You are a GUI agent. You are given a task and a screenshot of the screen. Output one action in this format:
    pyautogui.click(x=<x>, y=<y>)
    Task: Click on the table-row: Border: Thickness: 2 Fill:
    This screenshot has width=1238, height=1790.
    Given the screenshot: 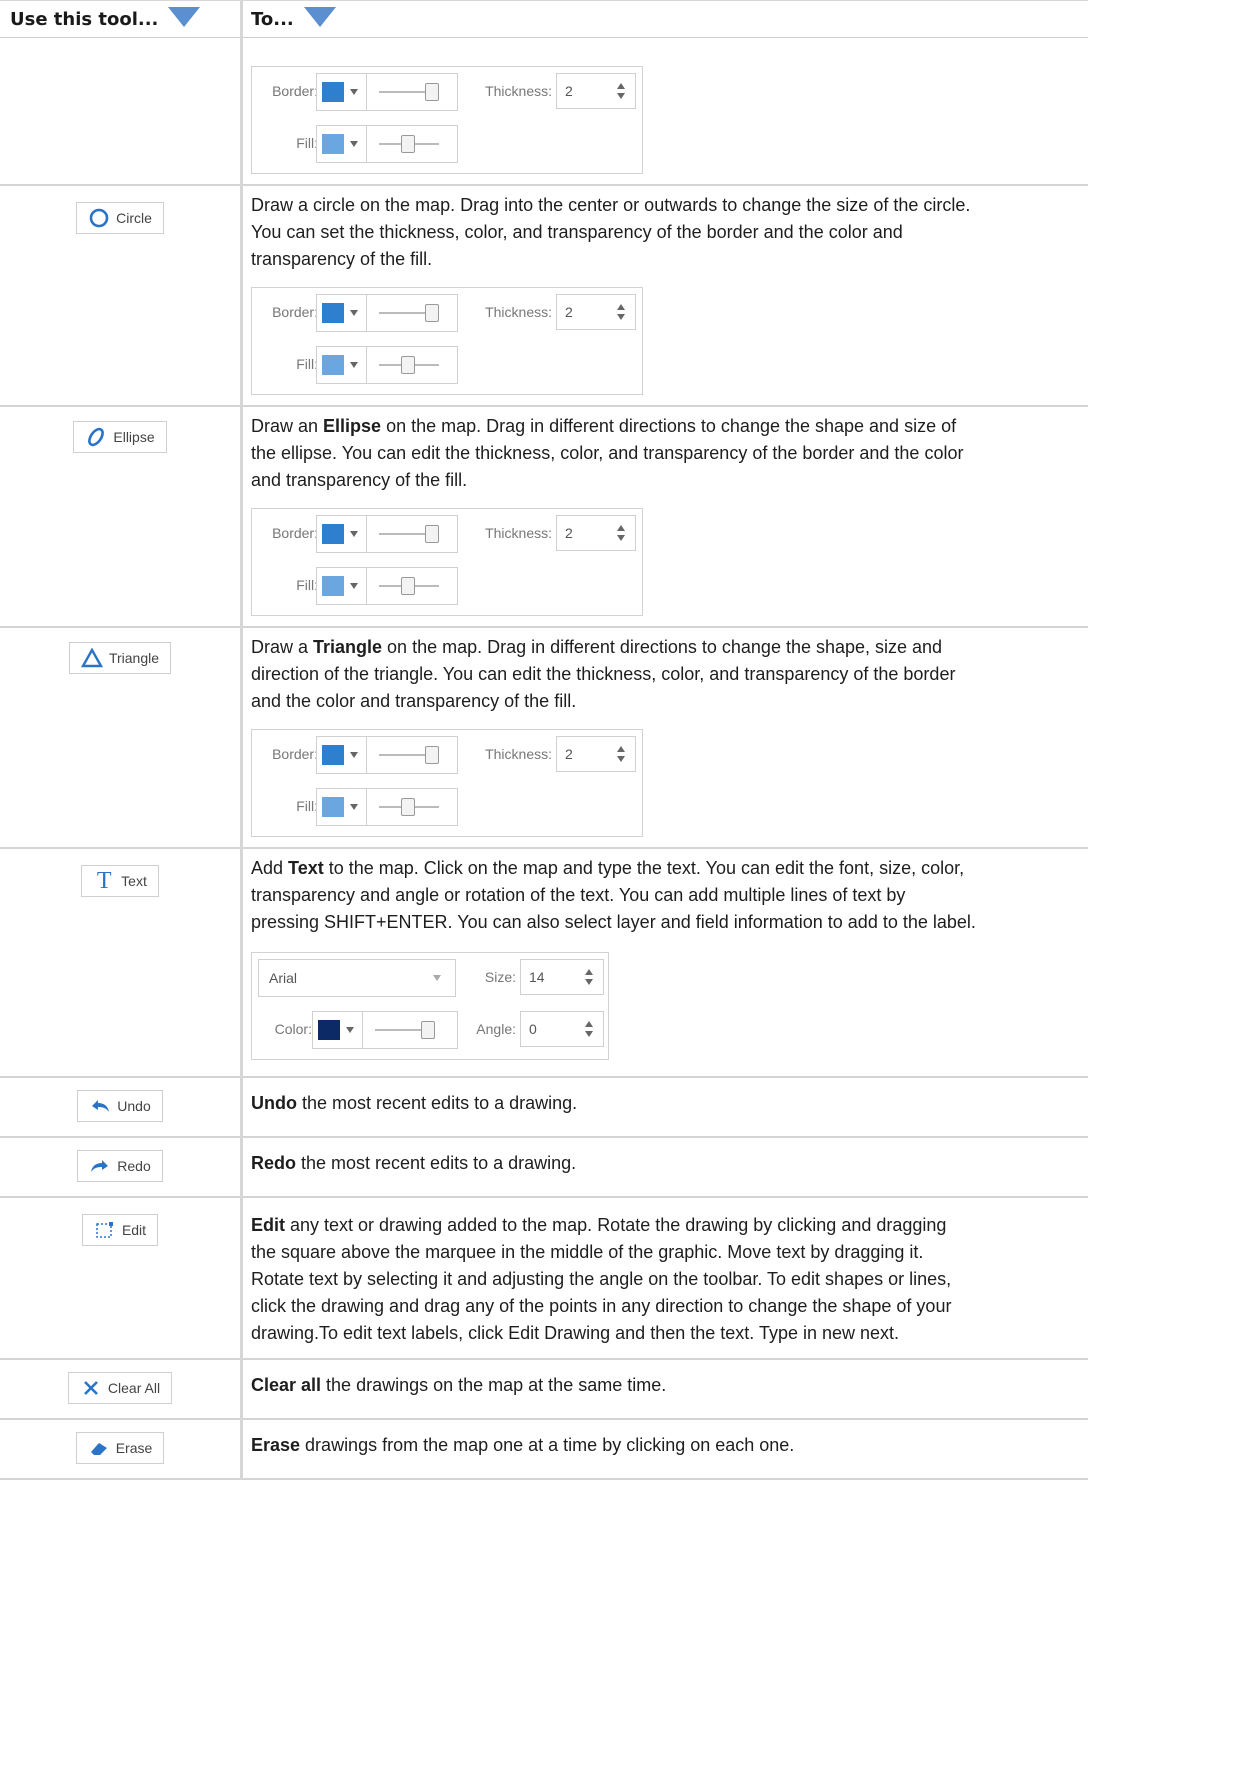 What is the action you would take?
    pyautogui.click(x=544, y=111)
    